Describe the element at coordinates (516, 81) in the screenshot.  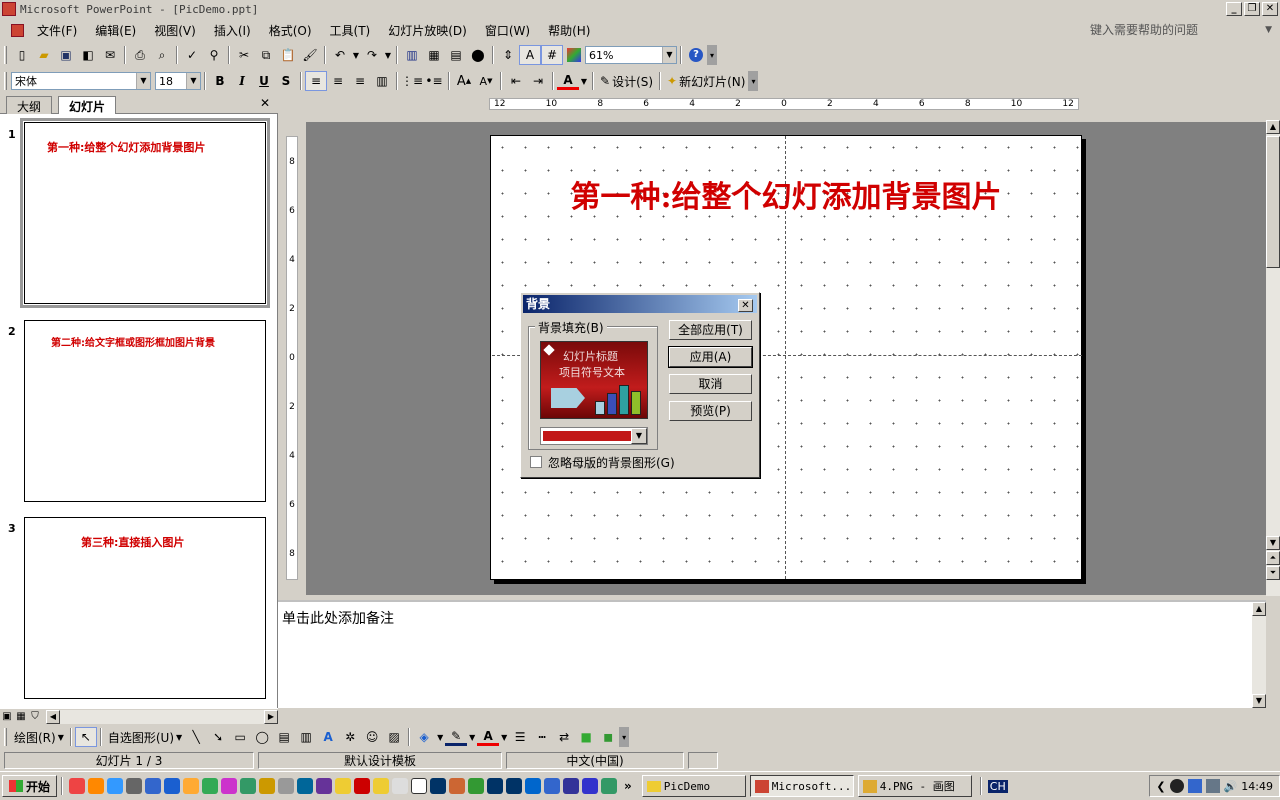
I see `decrease-indent-icon: ⇤` at that location.